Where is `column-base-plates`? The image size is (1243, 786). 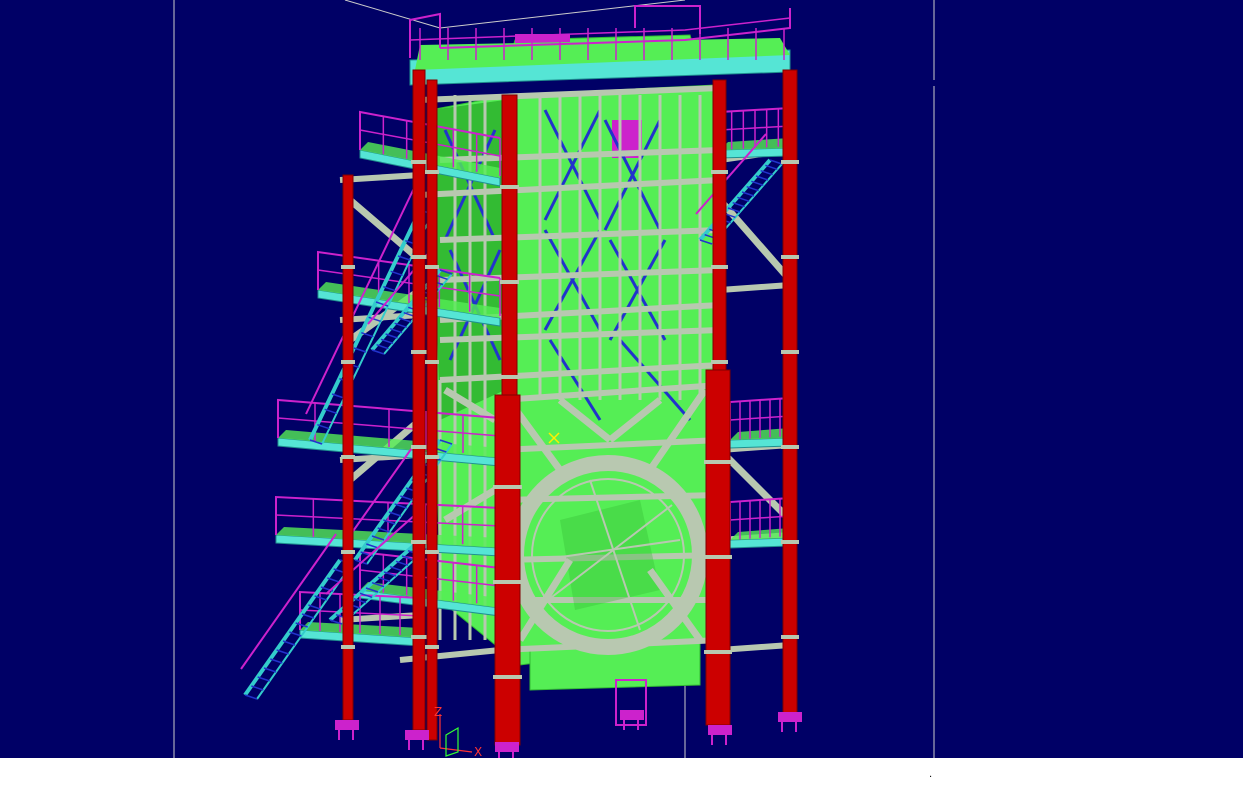
column-base-plates is located at coordinates (568, 718).